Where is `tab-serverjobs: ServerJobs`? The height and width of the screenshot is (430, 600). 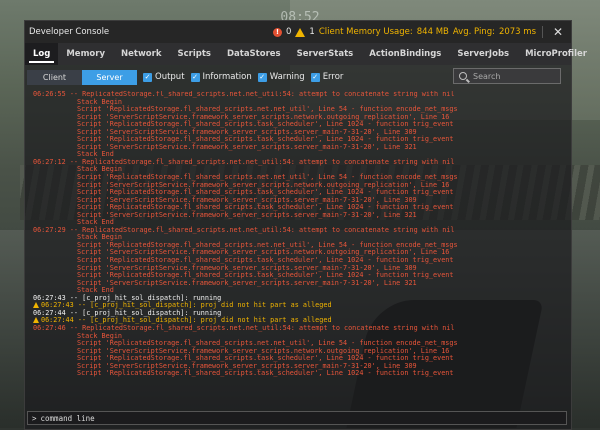 tab-serverjobs: ServerJobs is located at coordinates (483, 54).